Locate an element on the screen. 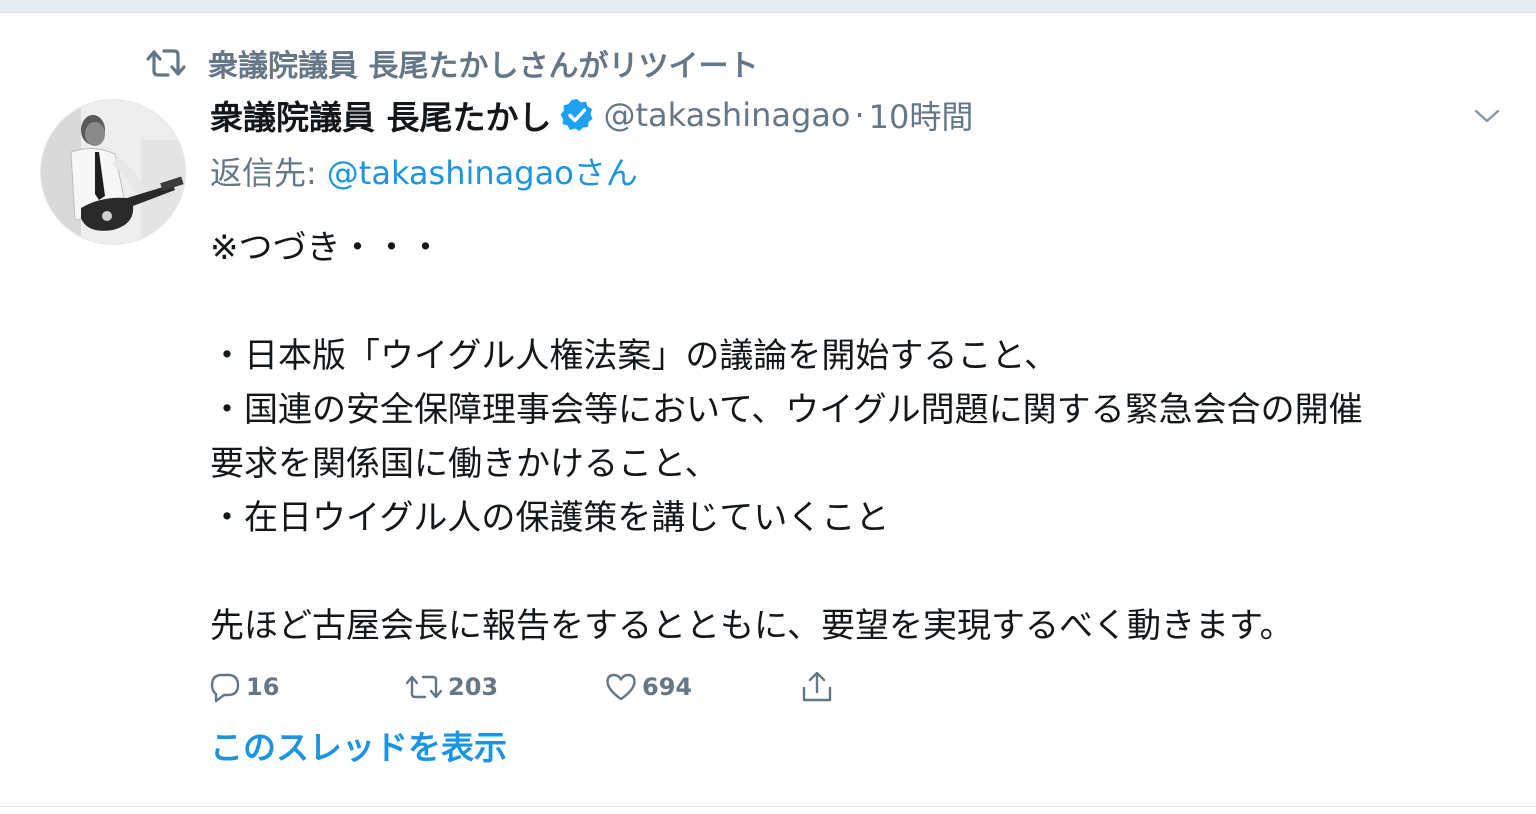  like-button: 694 is located at coordinates (648, 687).